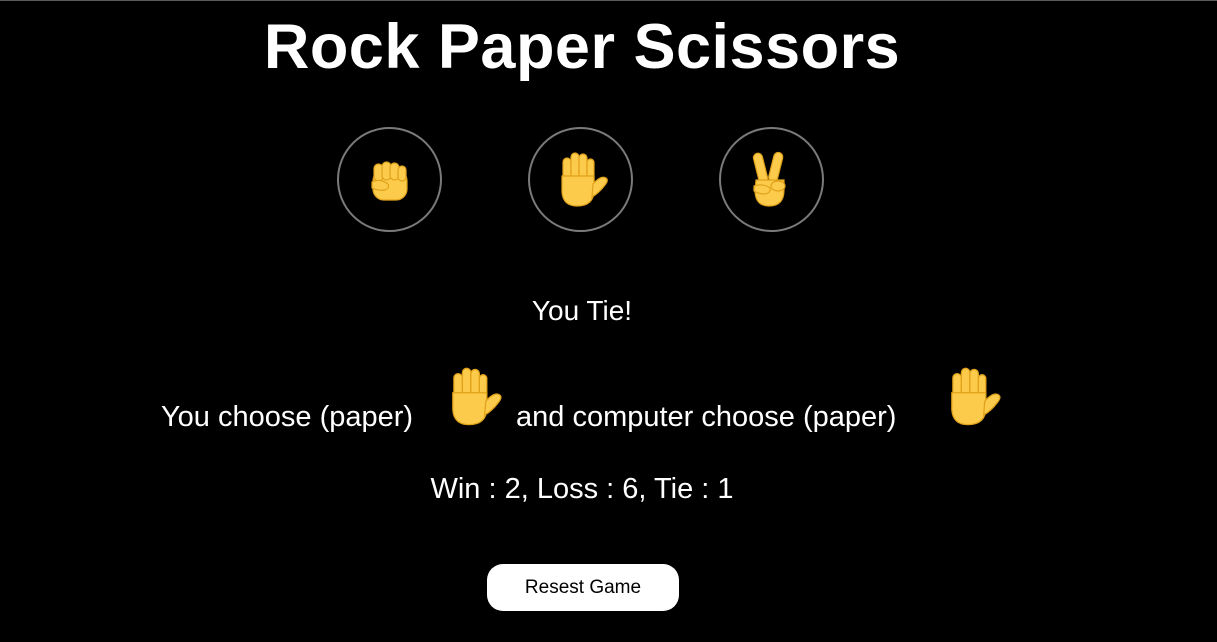 The height and width of the screenshot is (642, 1217). What do you see at coordinates (582, 47) in the screenshot?
I see `game-title: Rock Paper Scissors` at bounding box center [582, 47].